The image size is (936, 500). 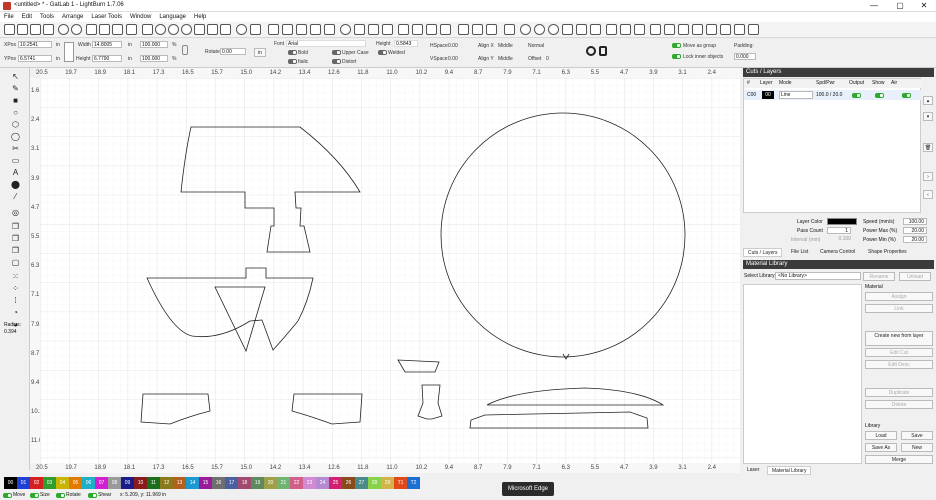 What do you see at coordinates (591, 51) in the screenshot?
I see `group-settings-icon` at bounding box center [591, 51].